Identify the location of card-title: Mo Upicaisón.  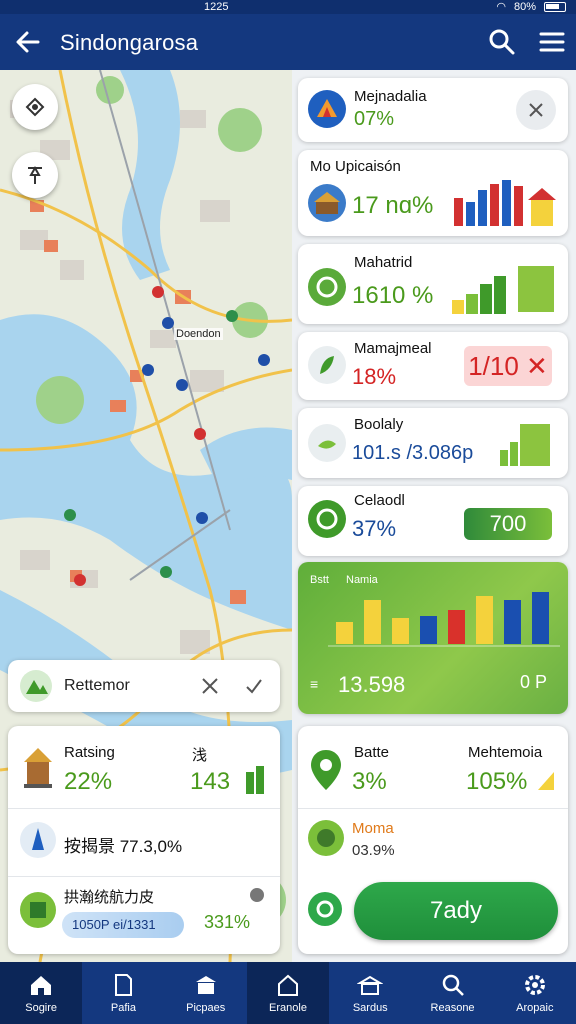
(355, 166).